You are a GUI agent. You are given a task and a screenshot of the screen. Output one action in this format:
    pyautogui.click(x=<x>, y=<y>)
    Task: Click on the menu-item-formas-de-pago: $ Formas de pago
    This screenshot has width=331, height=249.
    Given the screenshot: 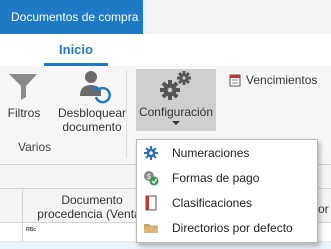 What is the action you would take?
    pyautogui.click(x=227, y=178)
    